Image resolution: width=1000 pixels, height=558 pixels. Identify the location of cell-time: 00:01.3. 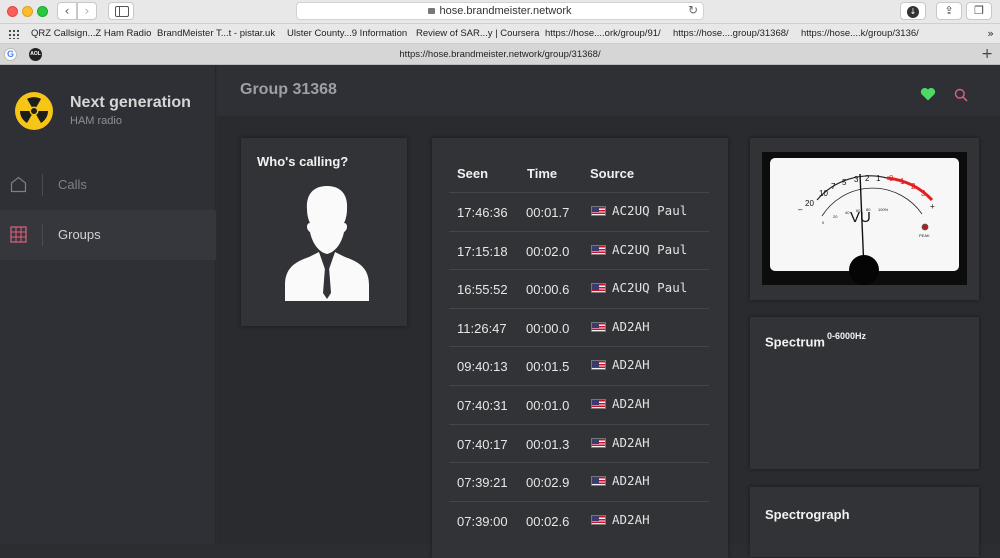
(548, 444).